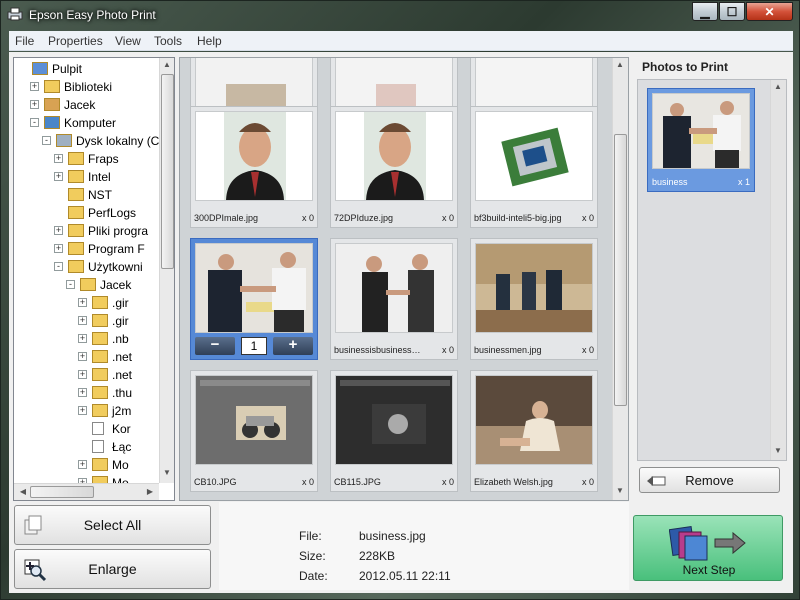  Describe the element at coordinates (394, 431) in the screenshot. I see `photo-tile: CB115.JPG x 0` at that location.